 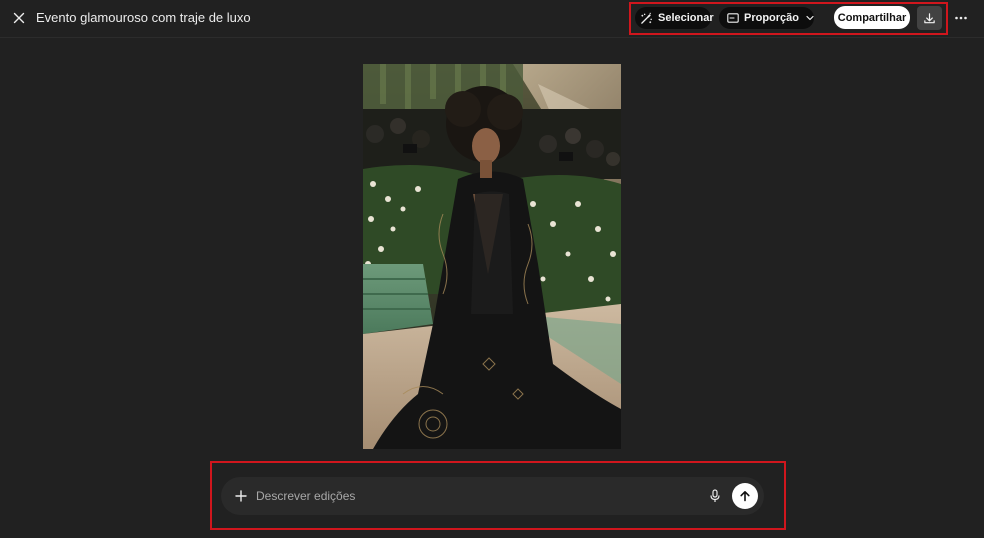 I want to click on share-button-label: Compartilhar, so click(x=872, y=17).